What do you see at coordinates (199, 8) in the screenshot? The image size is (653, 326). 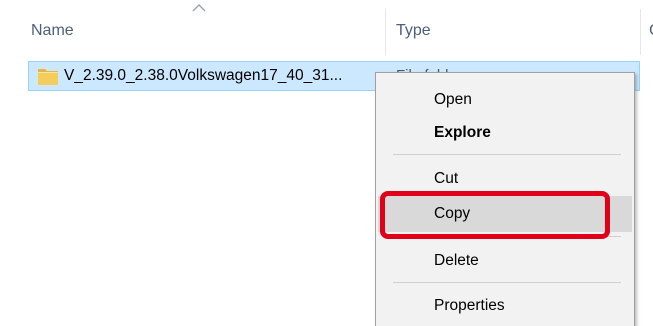 I see `sort-ascending-icon` at bounding box center [199, 8].